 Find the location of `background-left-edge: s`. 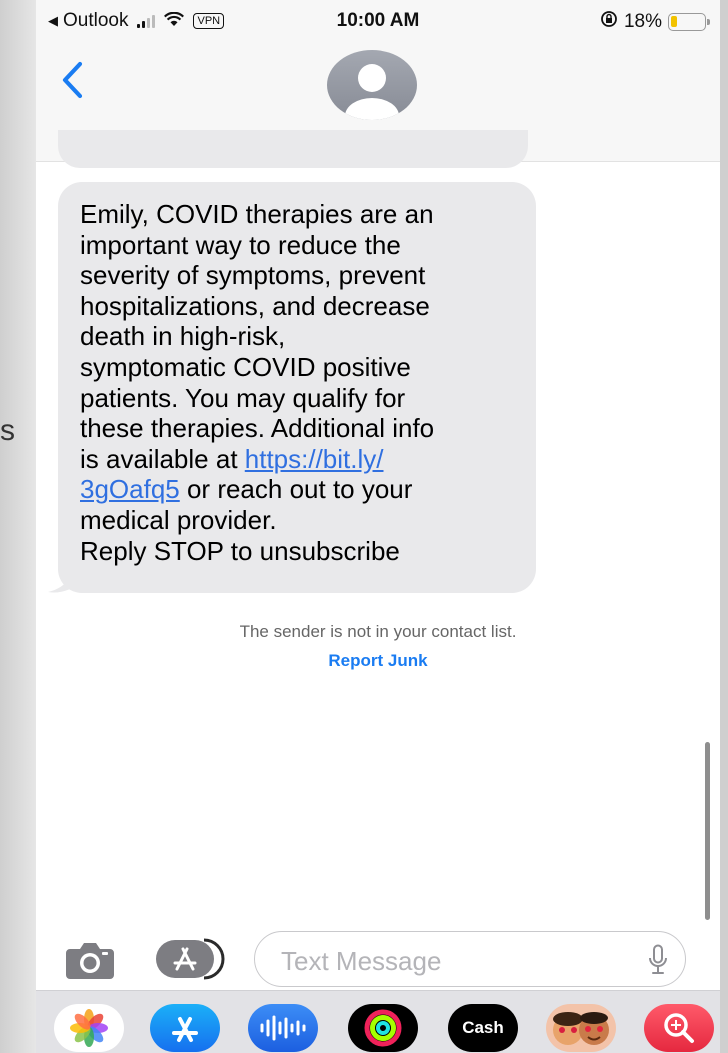

background-left-edge: s is located at coordinates (18, 526).